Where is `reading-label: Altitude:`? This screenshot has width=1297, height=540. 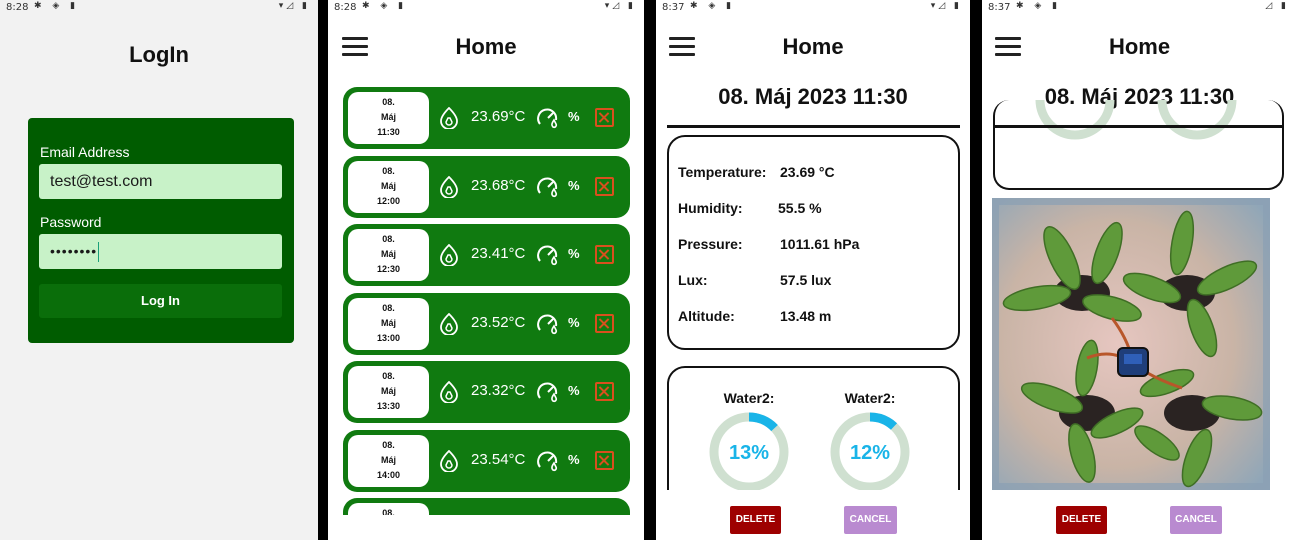 reading-label: Altitude: is located at coordinates (706, 316).